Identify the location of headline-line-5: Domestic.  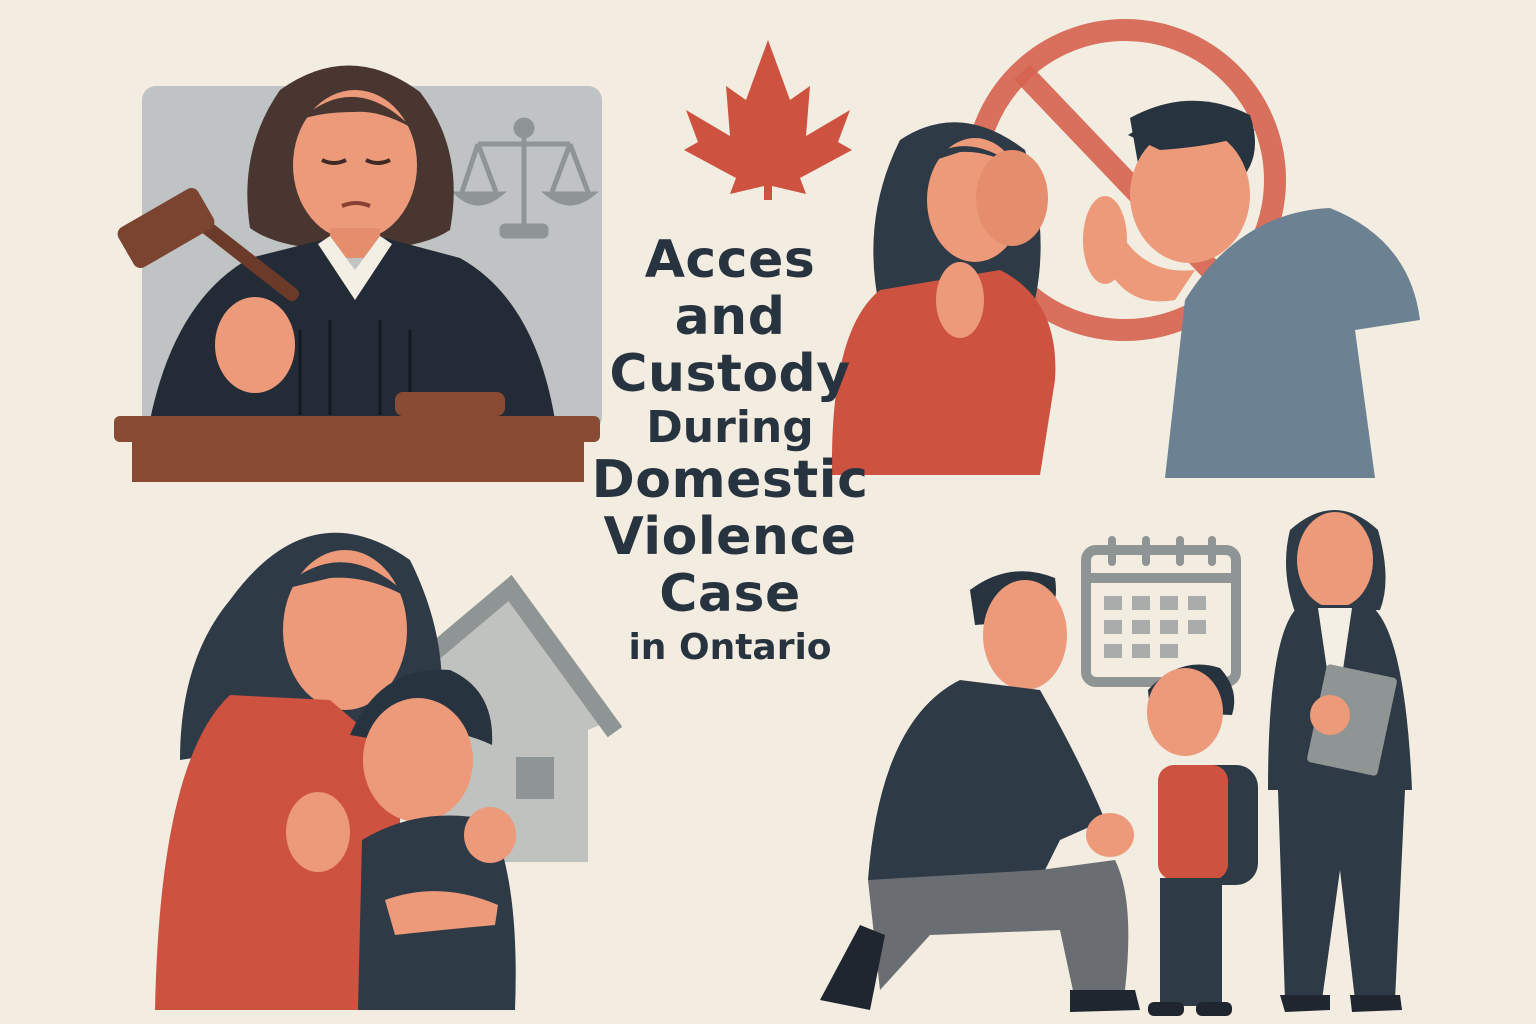
(730, 479).